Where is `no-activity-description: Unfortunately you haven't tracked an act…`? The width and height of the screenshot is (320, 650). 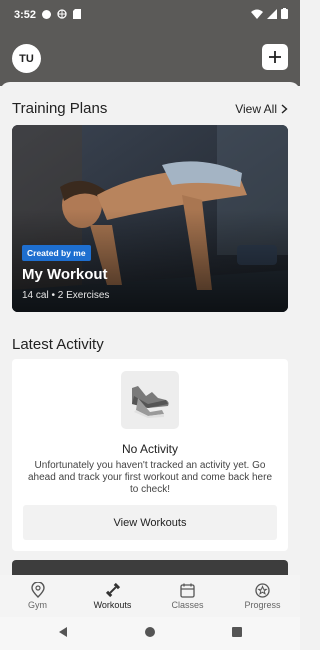 no-activity-description: Unfortunately you haven't tracked an act… is located at coordinates (150, 477).